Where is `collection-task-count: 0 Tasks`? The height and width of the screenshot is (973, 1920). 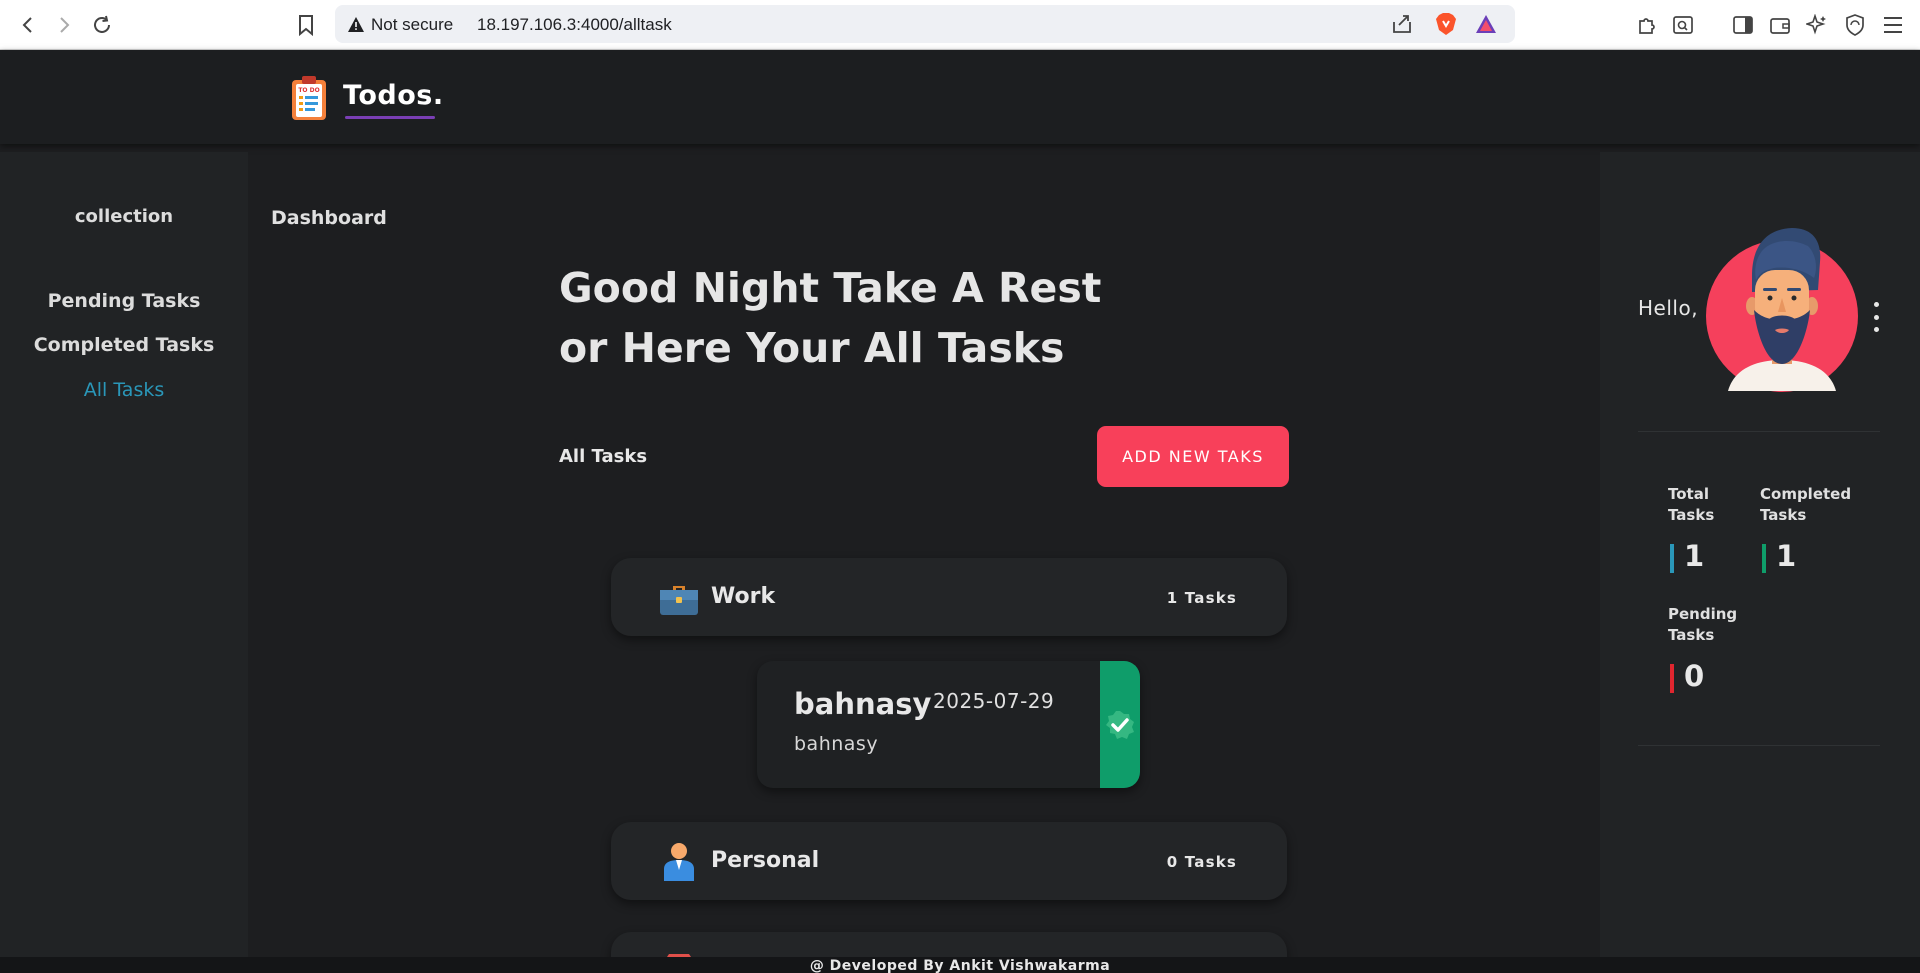 collection-task-count: 0 Tasks is located at coordinates (1201, 862).